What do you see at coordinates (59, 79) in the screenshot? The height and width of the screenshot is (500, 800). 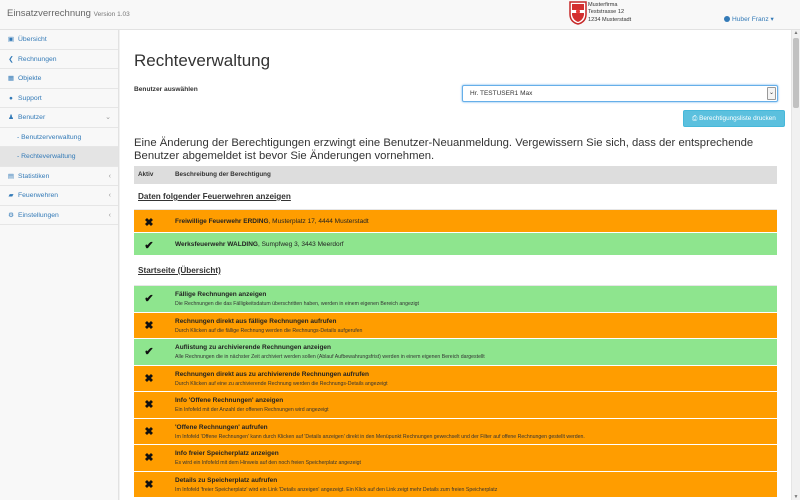 I see `sidebar-item-objekte: ▦ Objekte` at bounding box center [59, 79].